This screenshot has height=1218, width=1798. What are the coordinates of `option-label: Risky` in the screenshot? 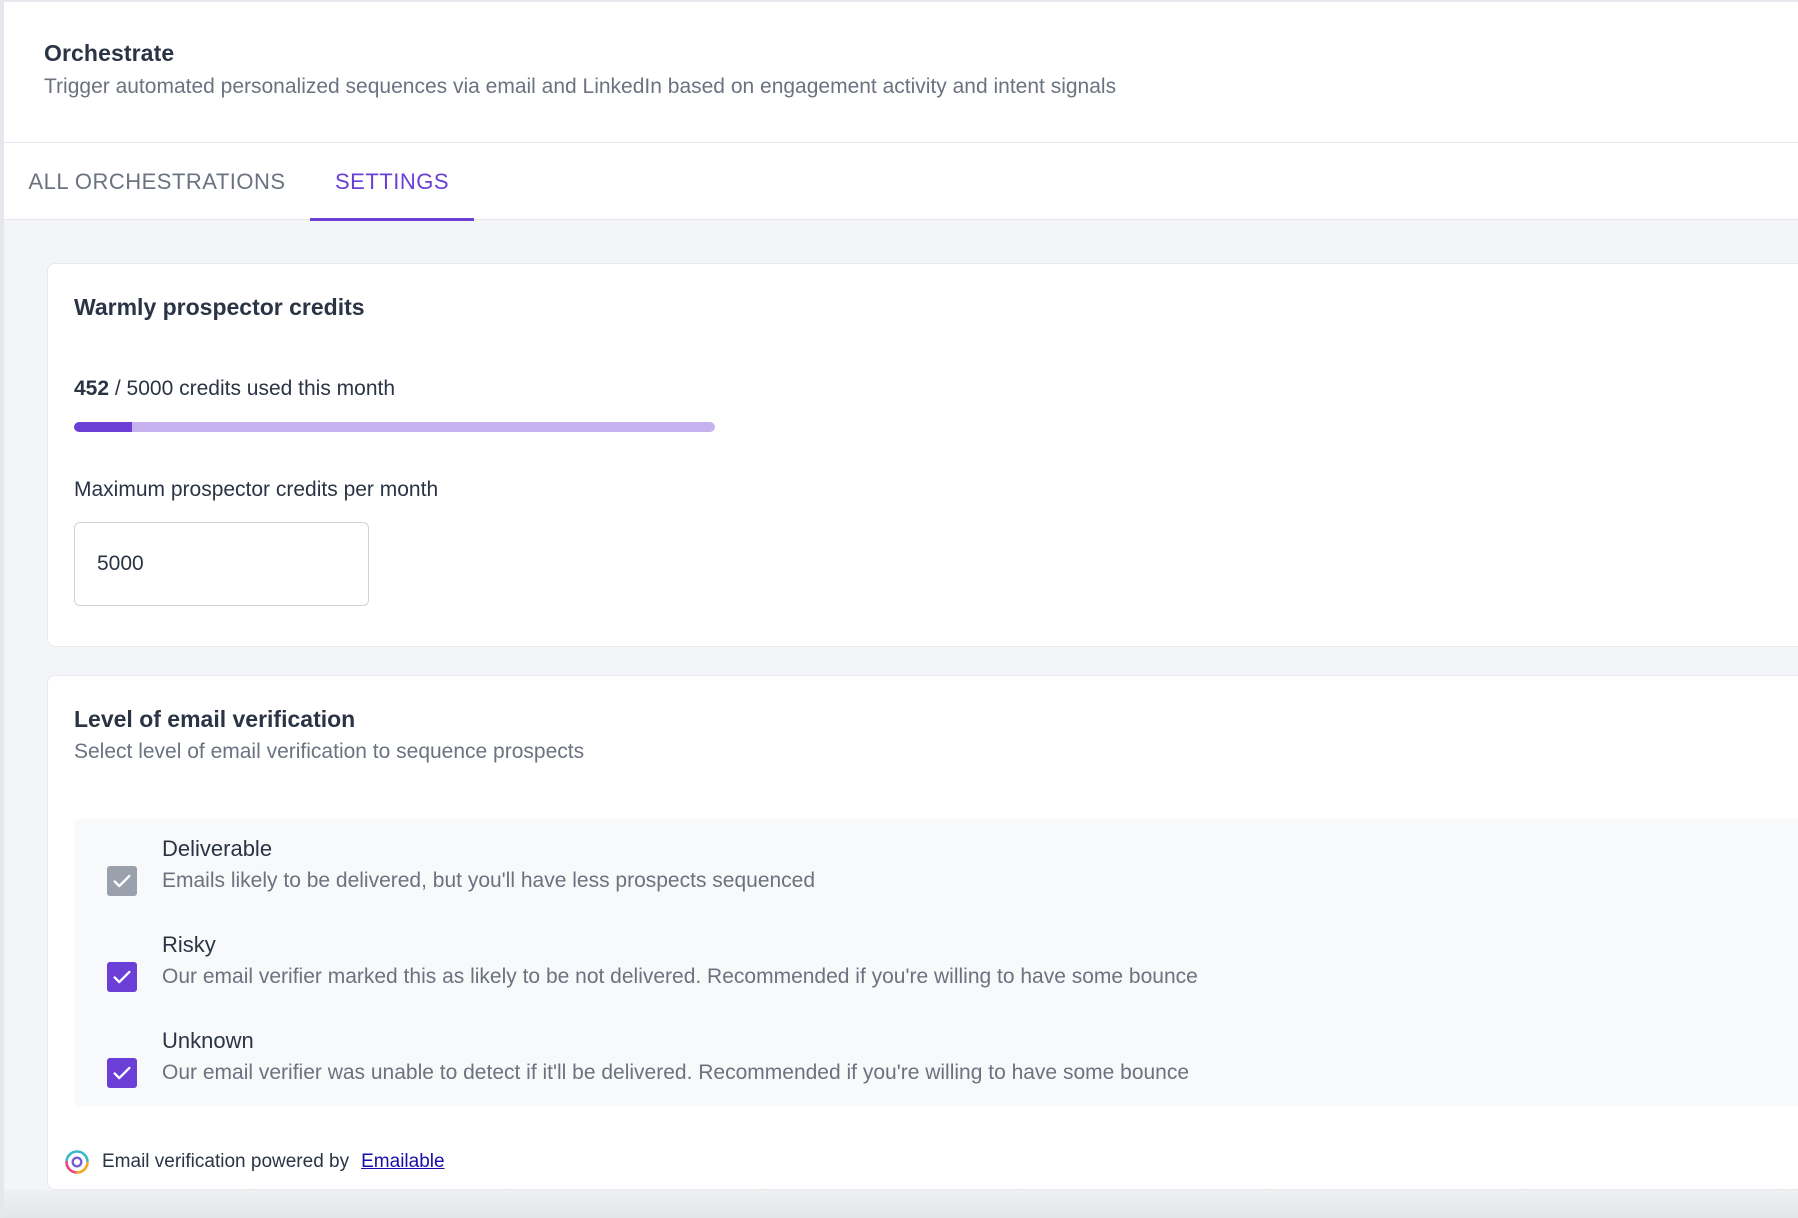 It's located at (189, 944).